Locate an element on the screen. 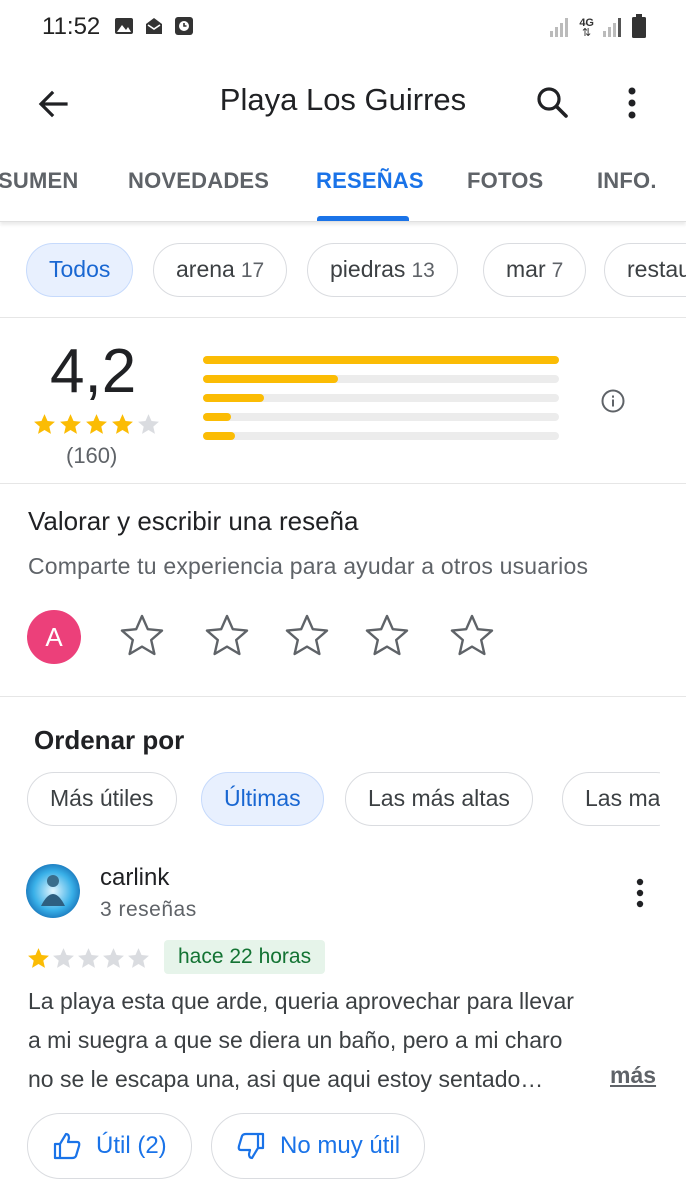 The height and width of the screenshot is (1200, 686). status-time: 11:52 is located at coordinates (71, 26).